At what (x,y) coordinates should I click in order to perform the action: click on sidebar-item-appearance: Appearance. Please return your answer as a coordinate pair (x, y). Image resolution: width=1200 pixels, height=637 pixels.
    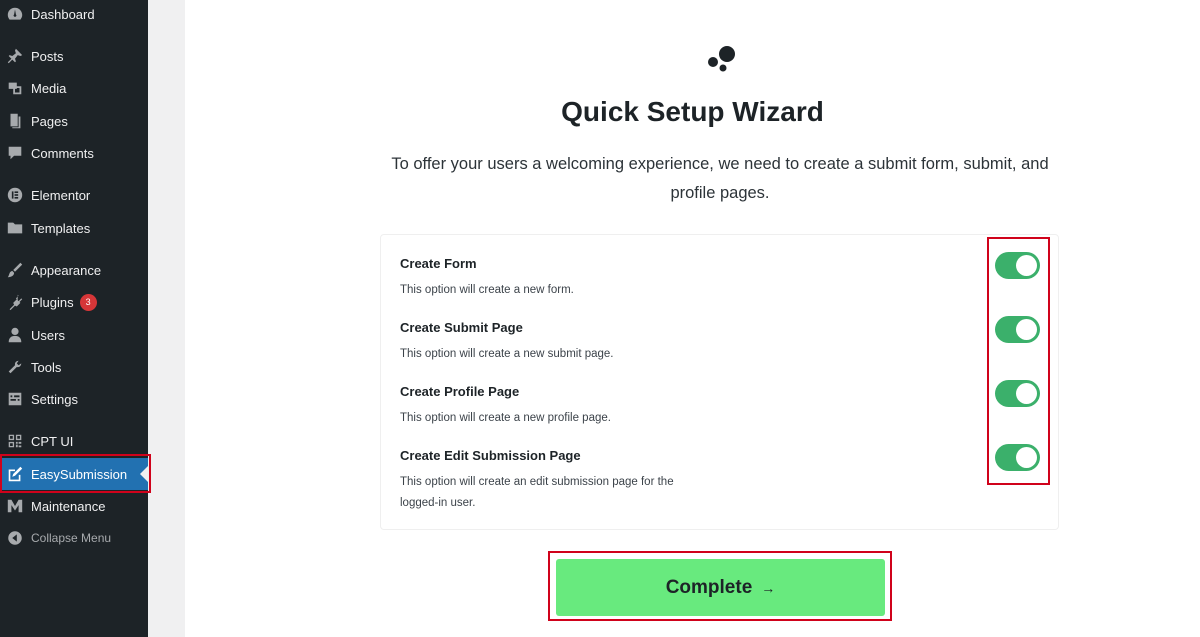
    Looking at the image, I should click on (74, 270).